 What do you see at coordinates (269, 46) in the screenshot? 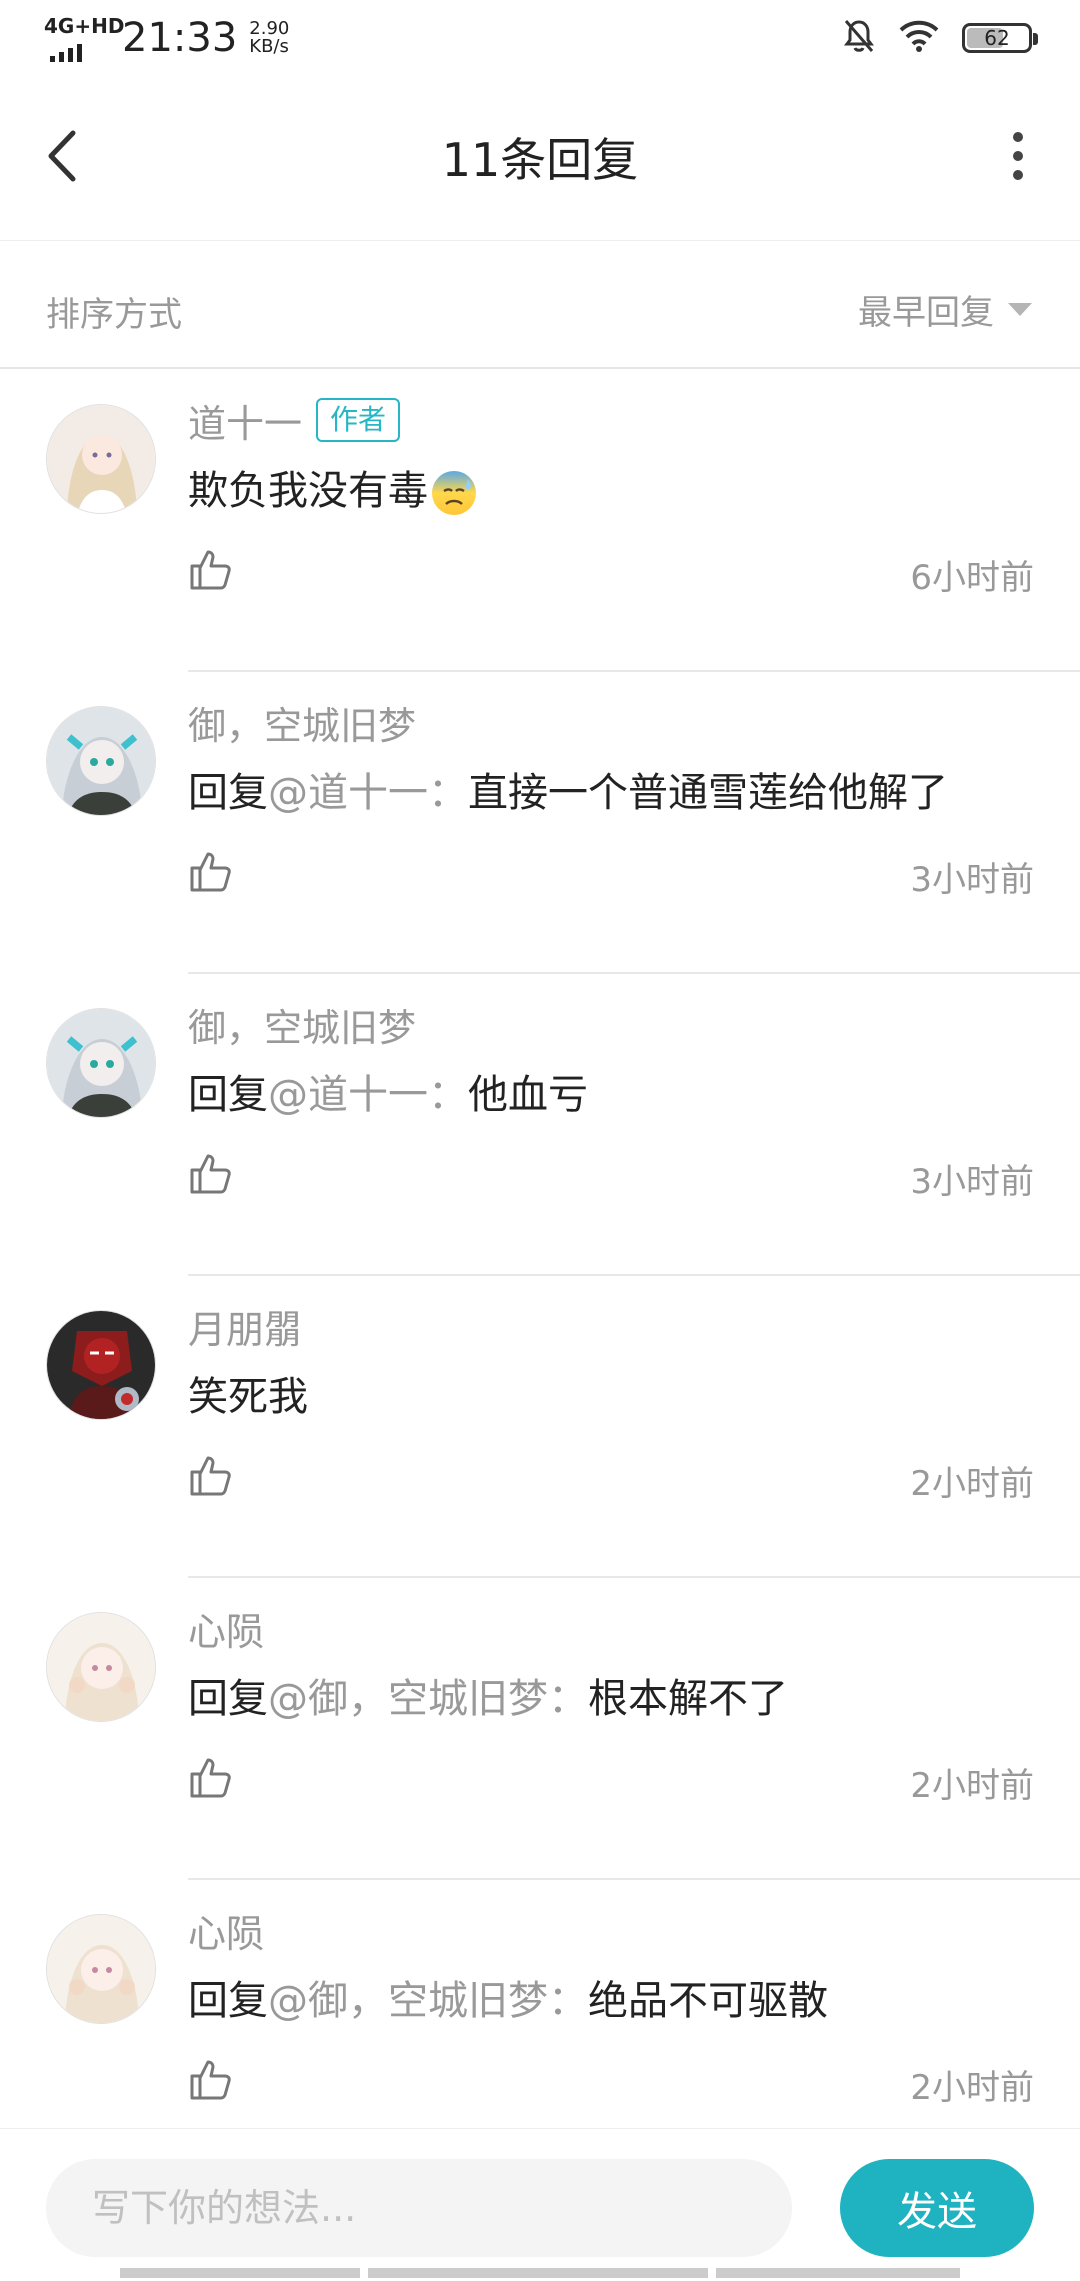
I see `speed-unit: KB/s` at bounding box center [269, 46].